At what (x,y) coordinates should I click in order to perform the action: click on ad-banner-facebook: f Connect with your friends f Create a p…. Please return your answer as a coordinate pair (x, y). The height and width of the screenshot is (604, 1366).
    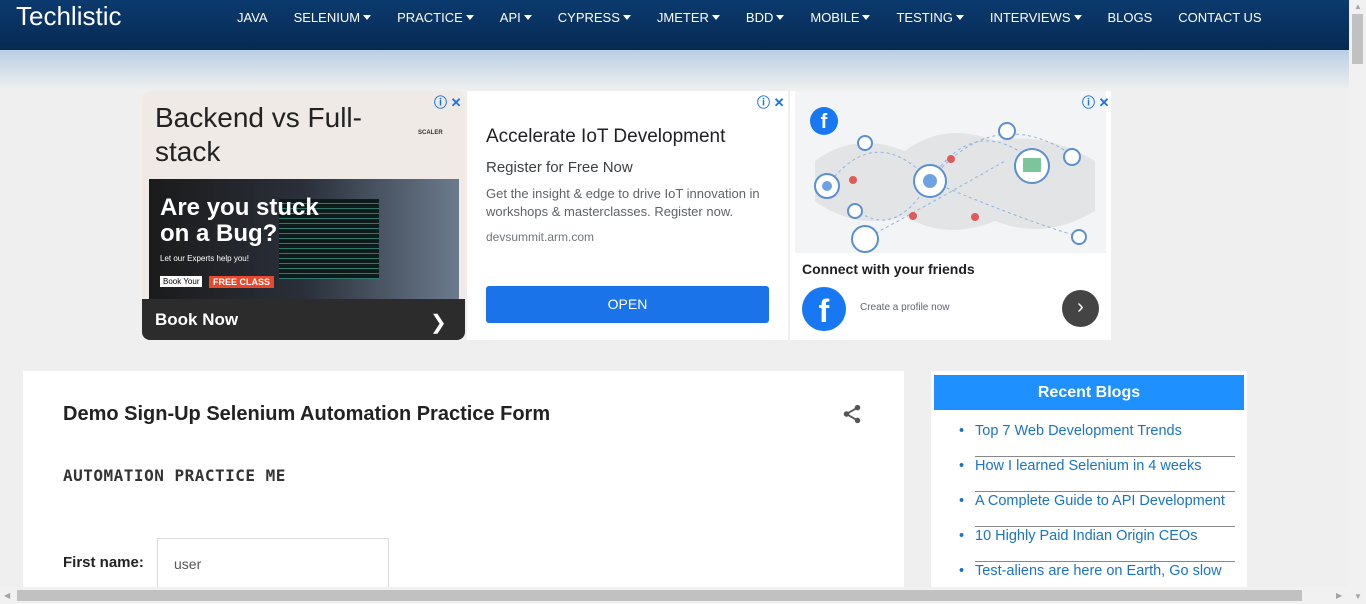
    Looking at the image, I should click on (950, 215).